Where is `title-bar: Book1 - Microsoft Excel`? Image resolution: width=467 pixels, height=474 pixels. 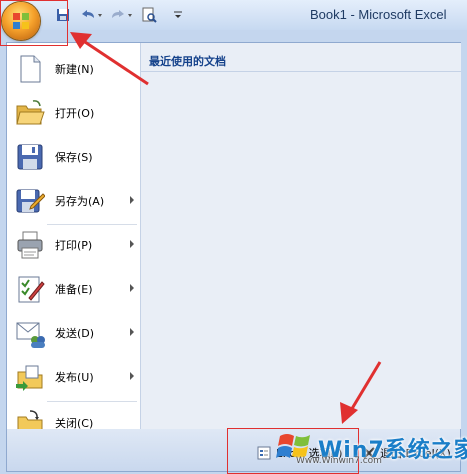 title-bar: Book1 - Microsoft Excel is located at coordinates (233, 15).